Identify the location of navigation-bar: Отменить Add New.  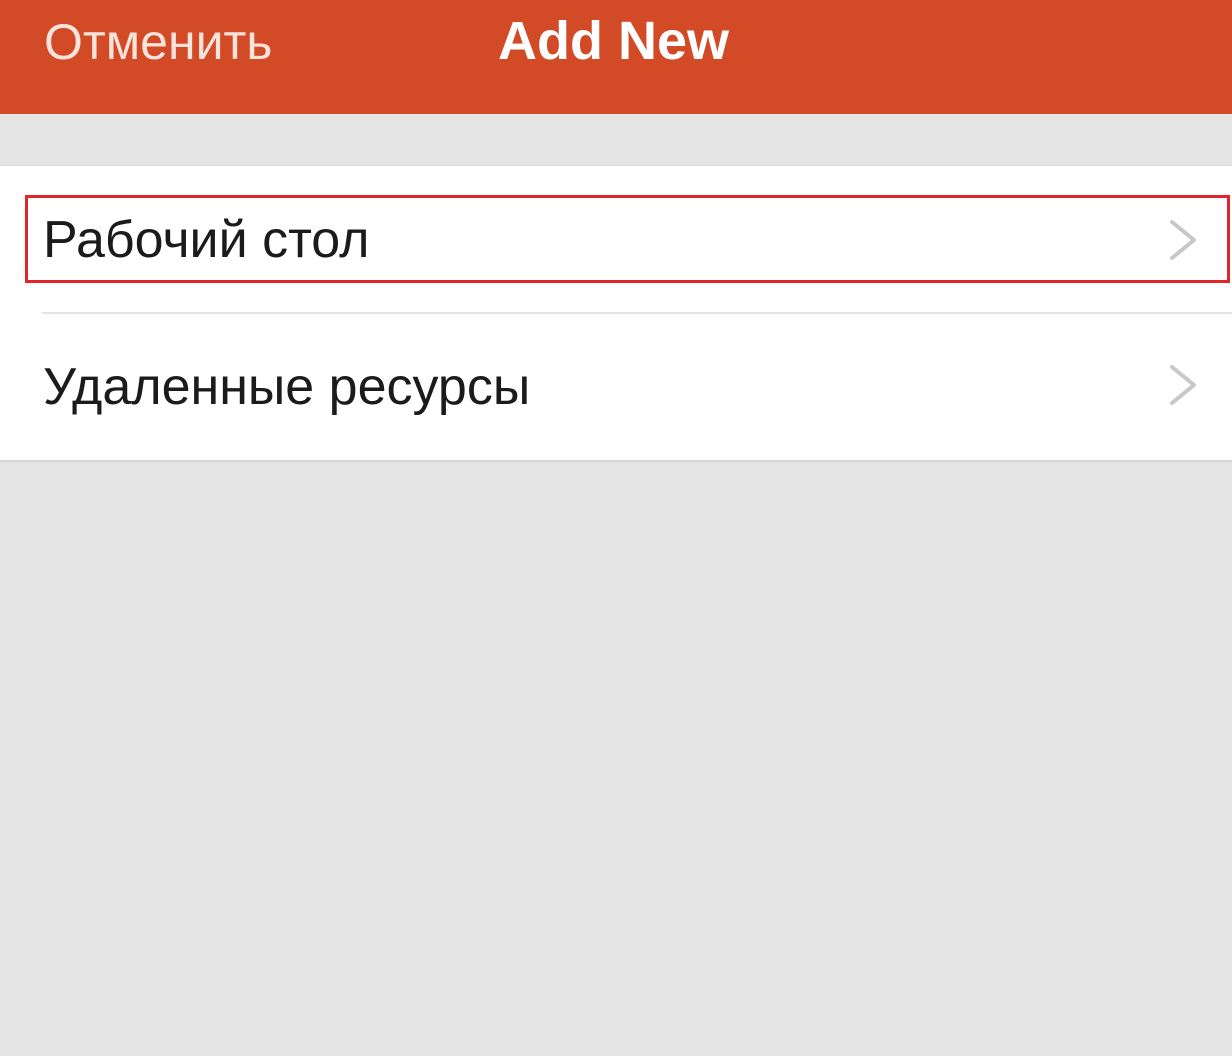
(616, 57).